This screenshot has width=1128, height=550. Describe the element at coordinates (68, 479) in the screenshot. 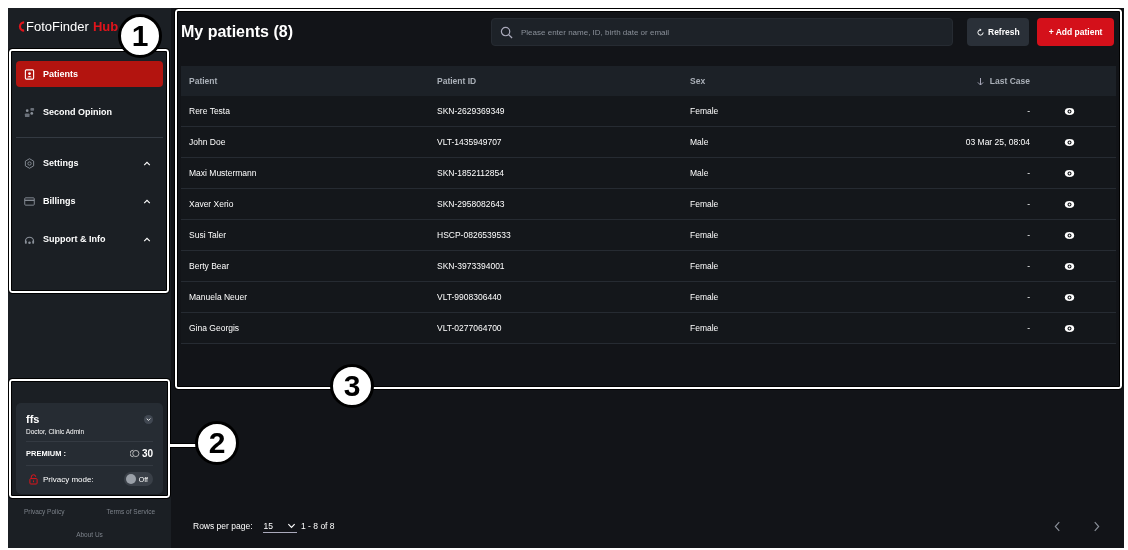

I see `privacy-mode-label: Privacy mode:` at that location.